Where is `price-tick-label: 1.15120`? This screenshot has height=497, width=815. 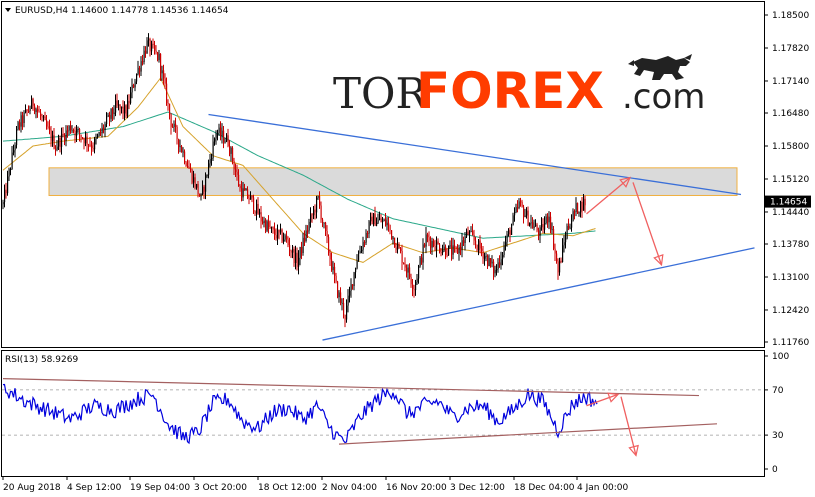
price-tick-label: 1.15120 is located at coordinates (790, 180).